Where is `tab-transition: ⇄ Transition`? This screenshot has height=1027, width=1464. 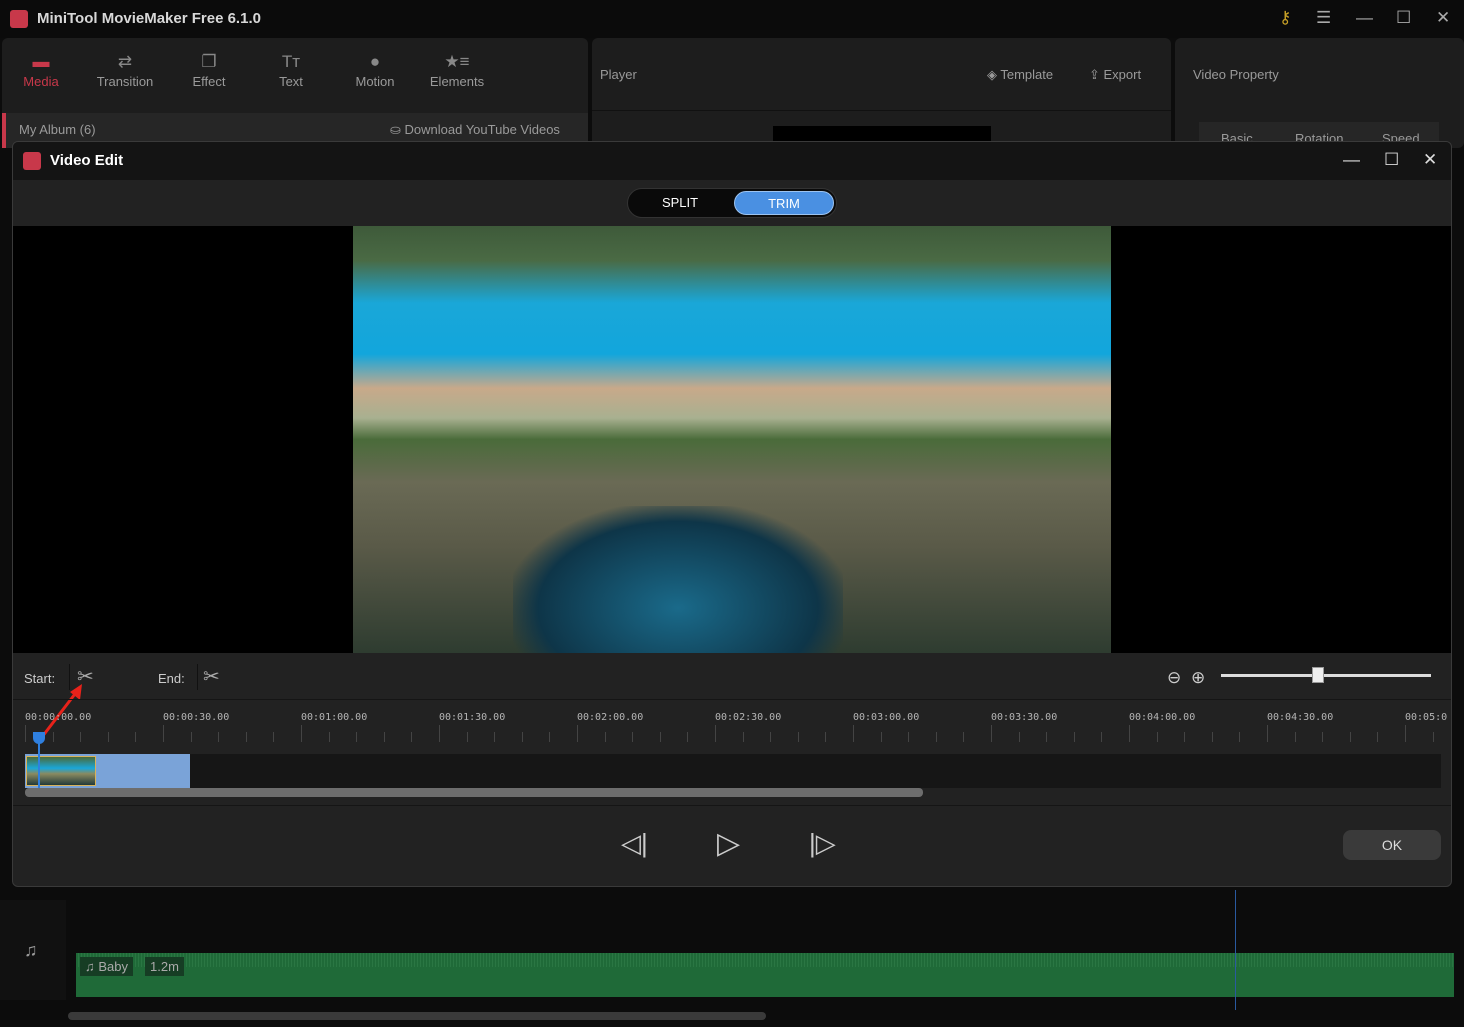 tab-transition: ⇄ Transition is located at coordinates (125, 70).